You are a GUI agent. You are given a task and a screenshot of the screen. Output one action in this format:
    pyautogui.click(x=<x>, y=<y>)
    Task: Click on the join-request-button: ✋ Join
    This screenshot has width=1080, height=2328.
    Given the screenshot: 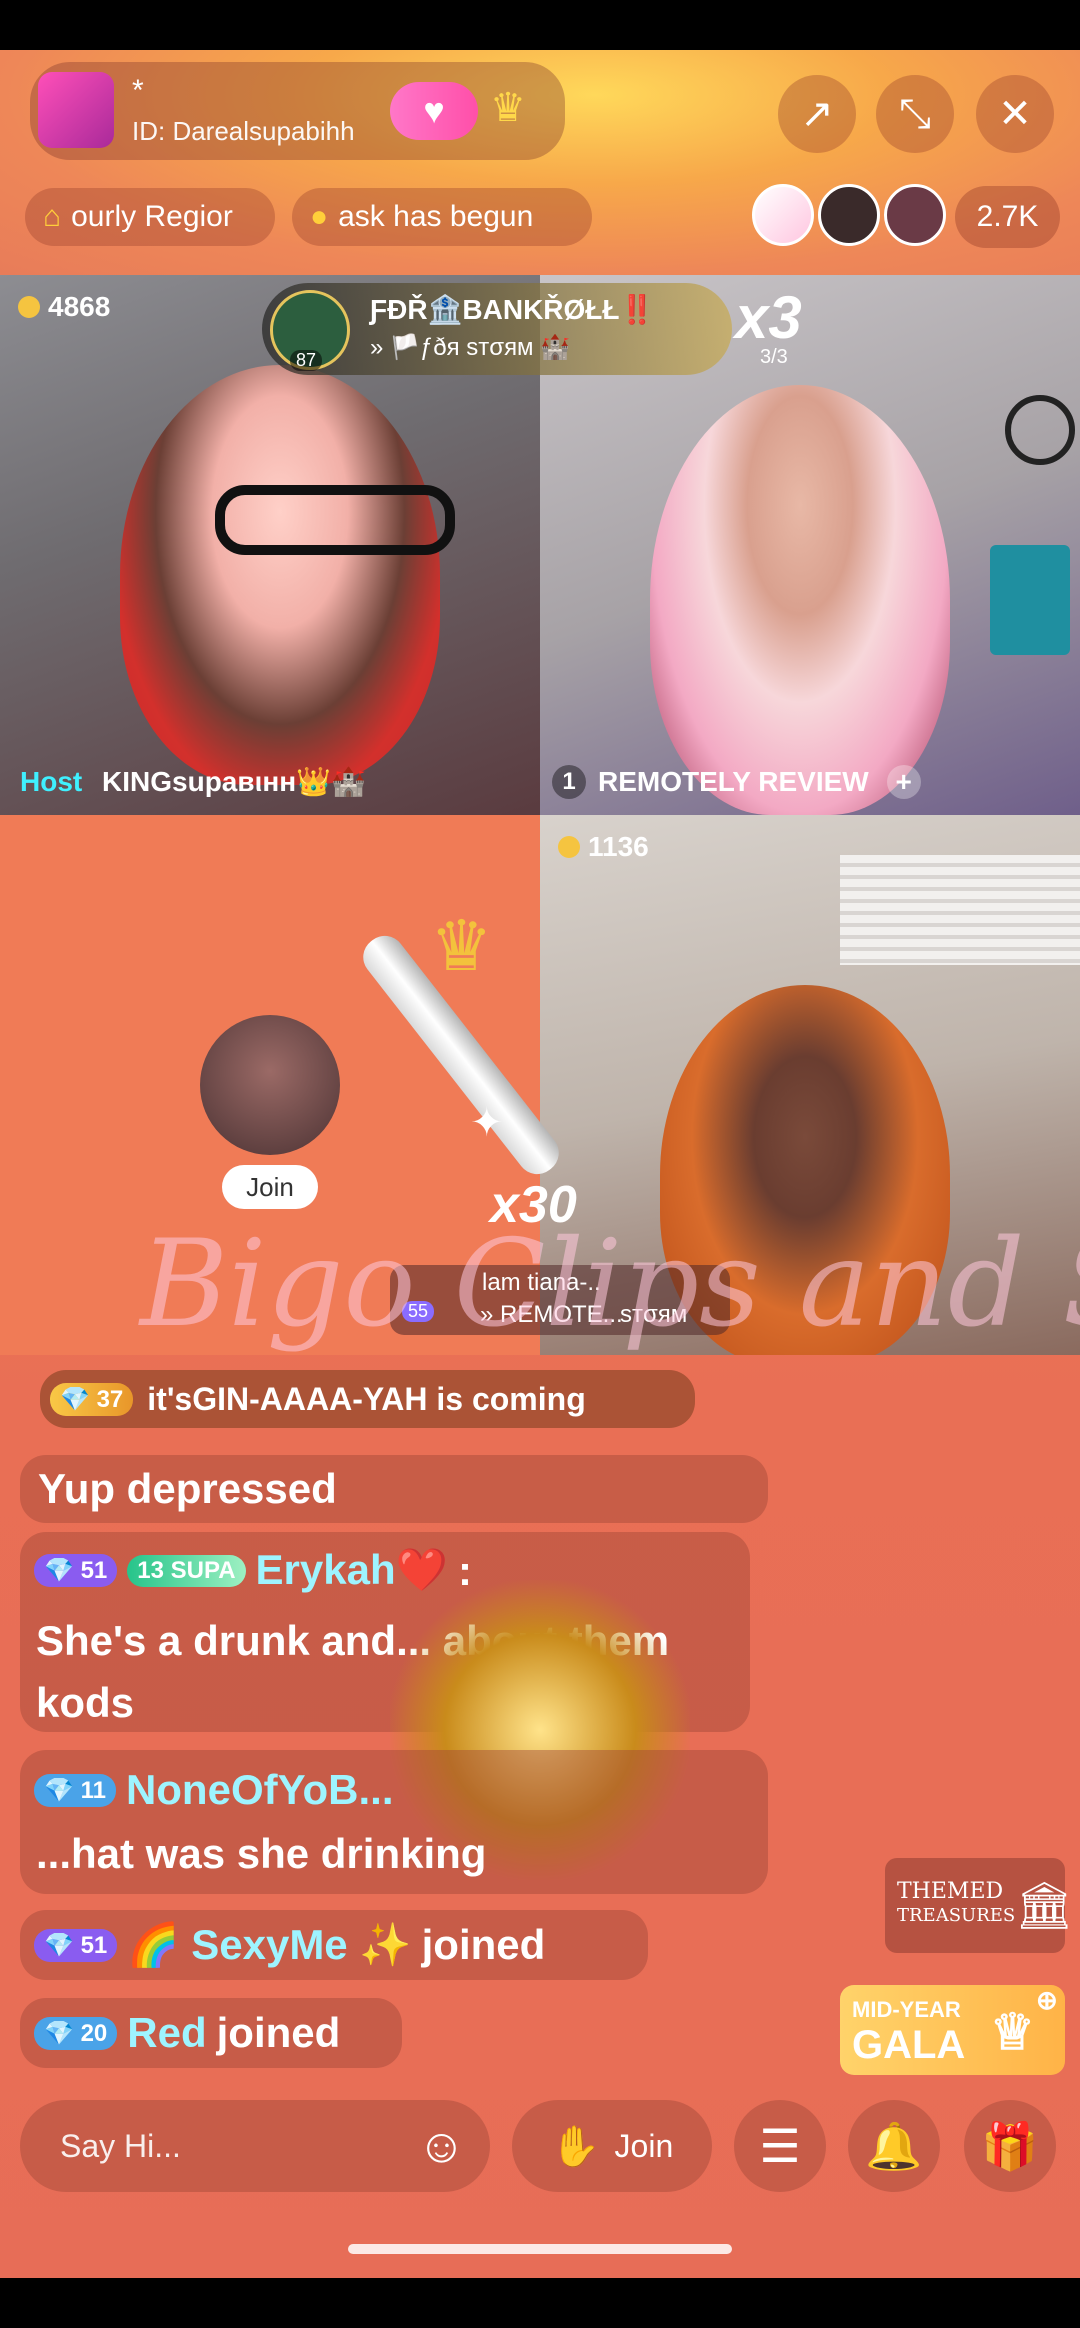 What is the action you would take?
    pyautogui.click(x=612, y=2146)
    